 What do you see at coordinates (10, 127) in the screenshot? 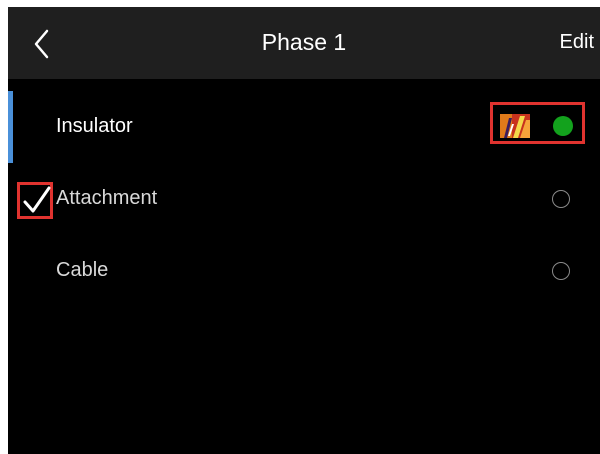
I see `selection-indicator` at bounding box center [10, 127].